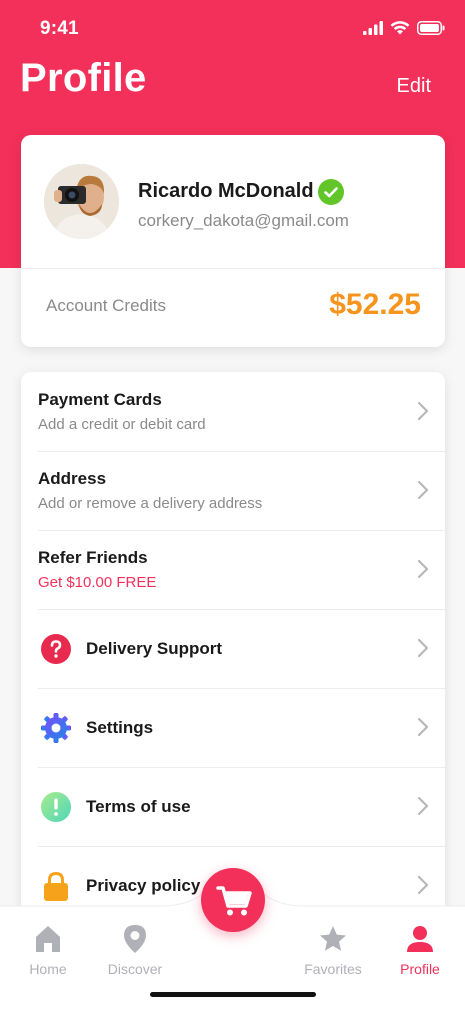 This screenshot has height=1009, width=465. I want to click on verified-badge, so click(331, 192).